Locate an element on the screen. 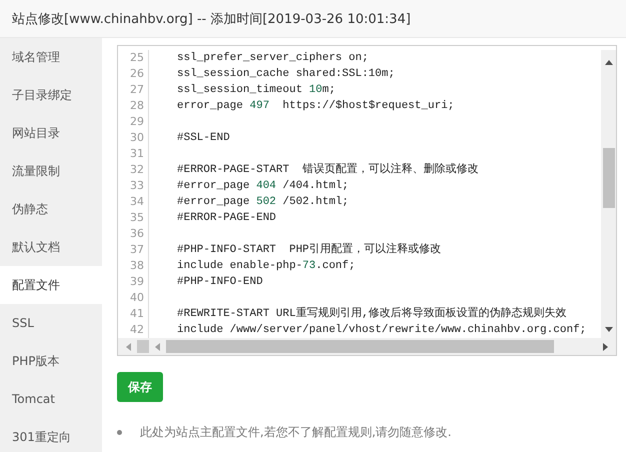  sidebar-item: Tomcat is located at coordinates (51, 399).